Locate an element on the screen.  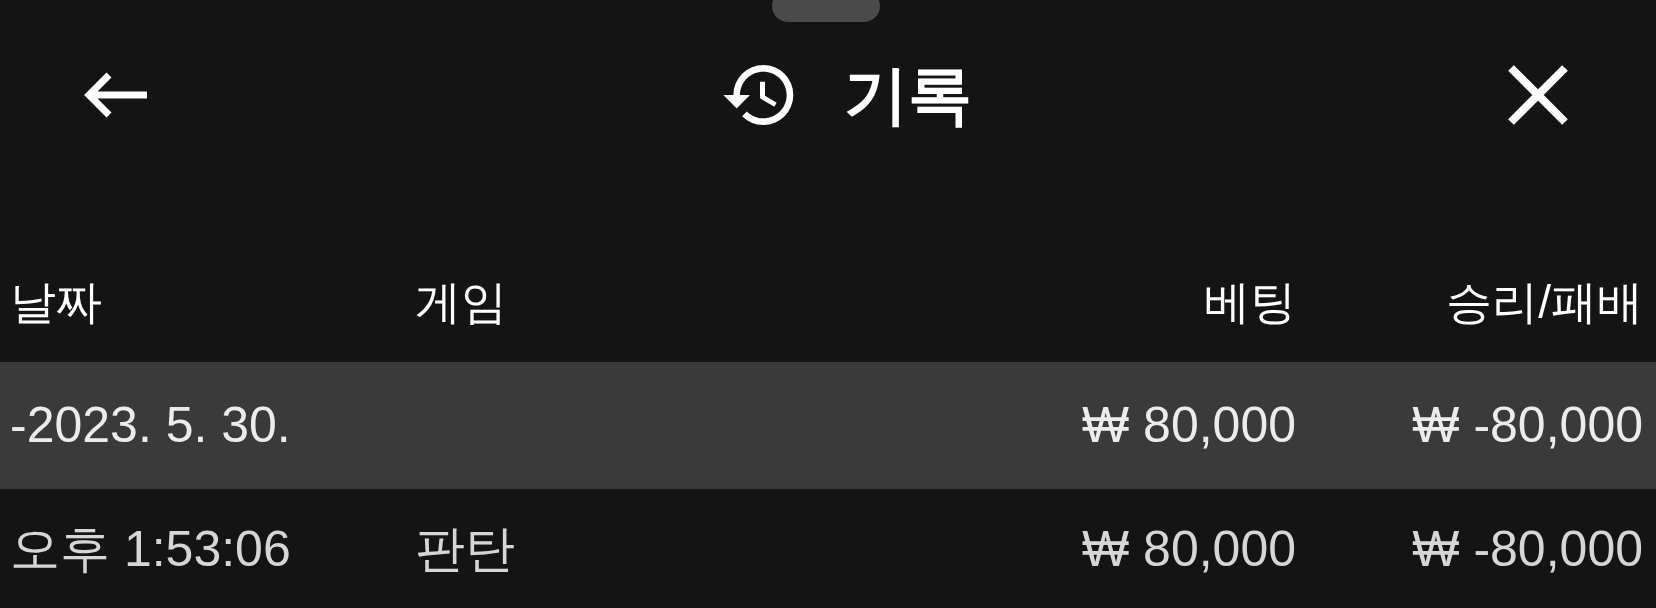
column-header: 베팅 is located at coordinates (1250, 301).